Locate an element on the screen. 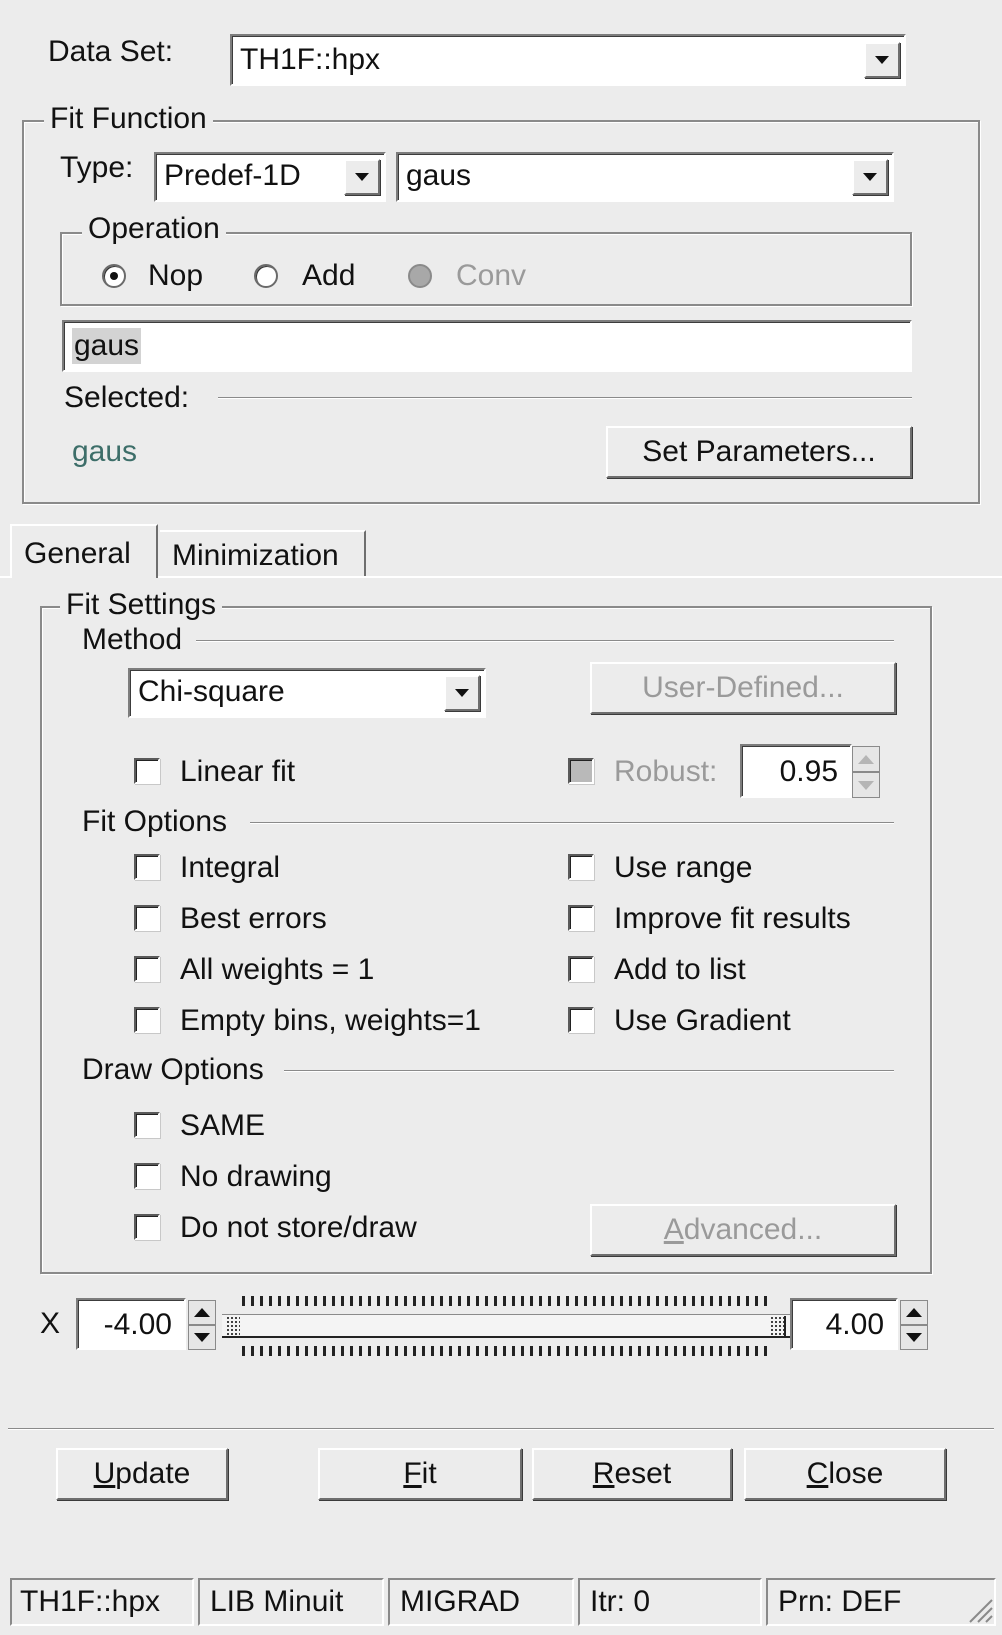 Image resolution: width=1002 pixels, height=1635 pixels. robust-value: 0.95 is located at coordinates (808, 771).